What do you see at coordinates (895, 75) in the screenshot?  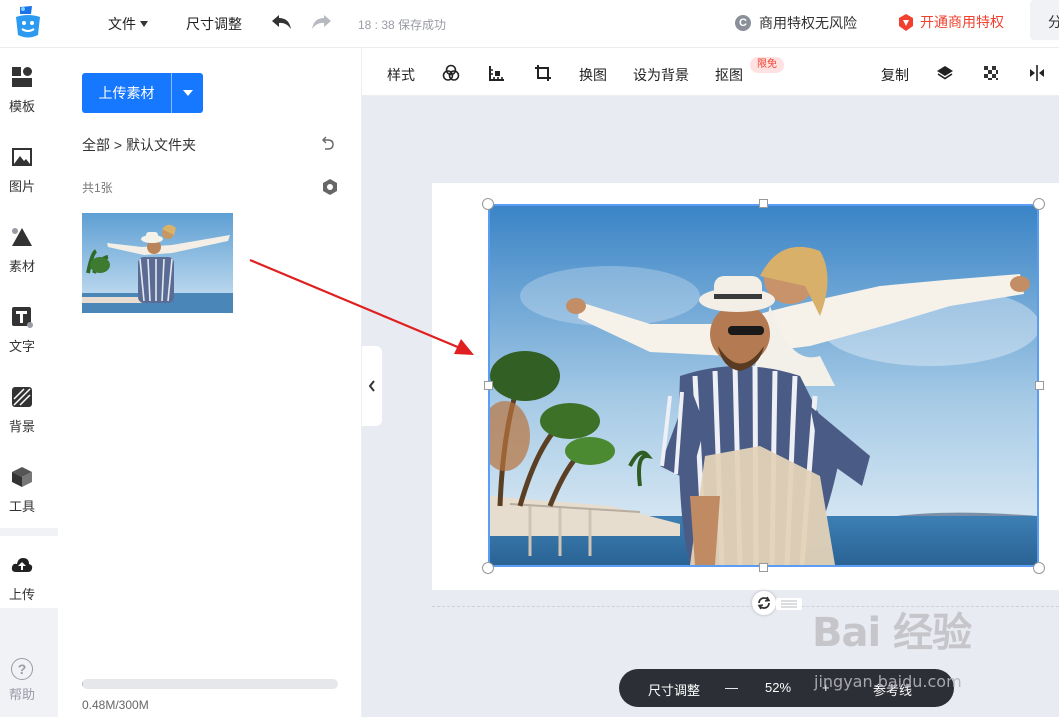 I see `copy-button: 复制` at bounding box center [895, 75].